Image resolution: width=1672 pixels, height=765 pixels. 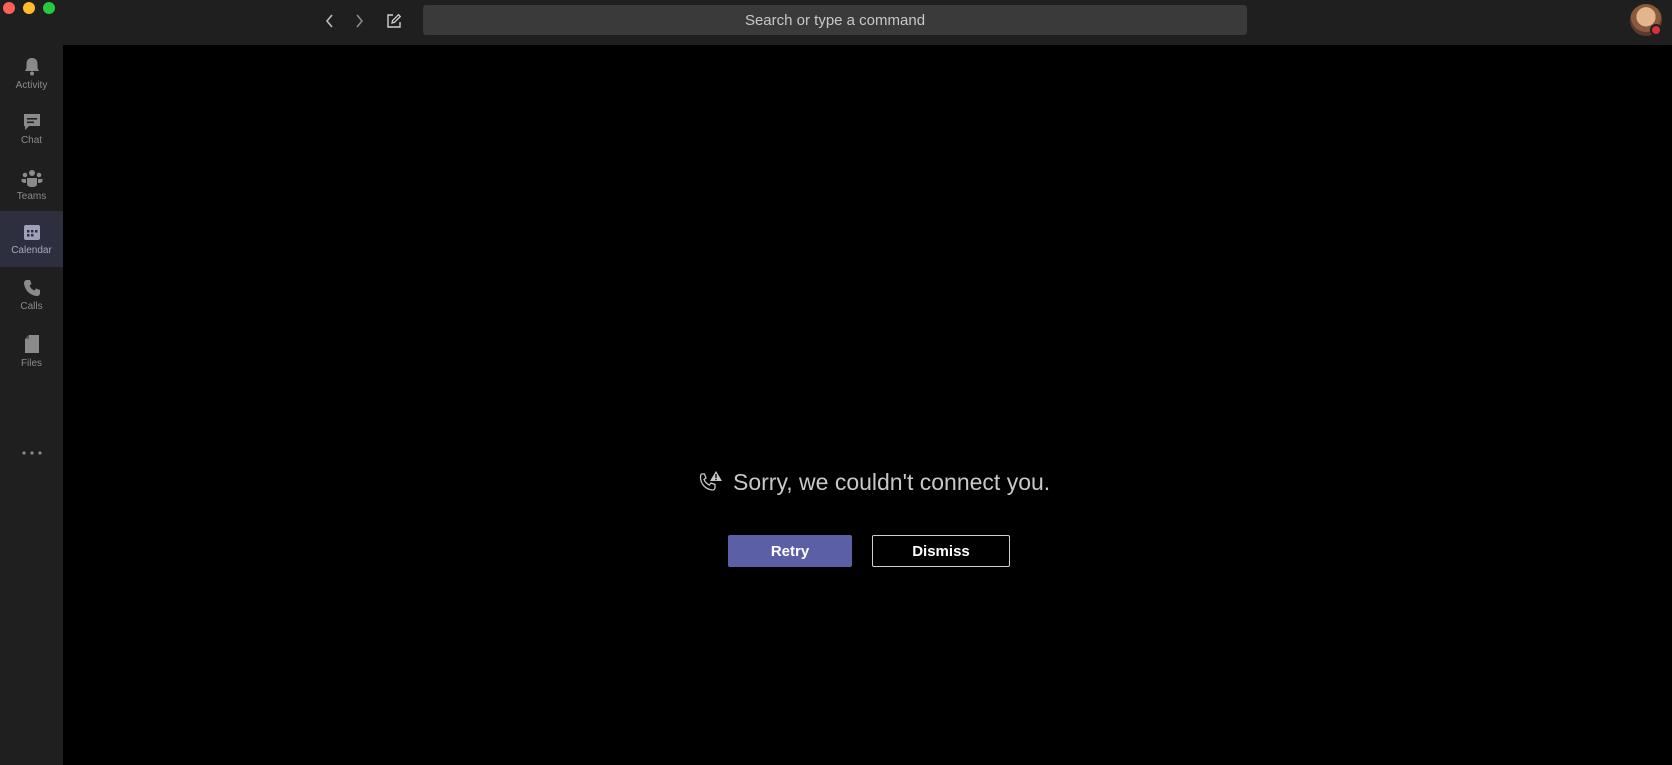 I want to click on rail-item-label: Activity, so click(x=31, y=85).